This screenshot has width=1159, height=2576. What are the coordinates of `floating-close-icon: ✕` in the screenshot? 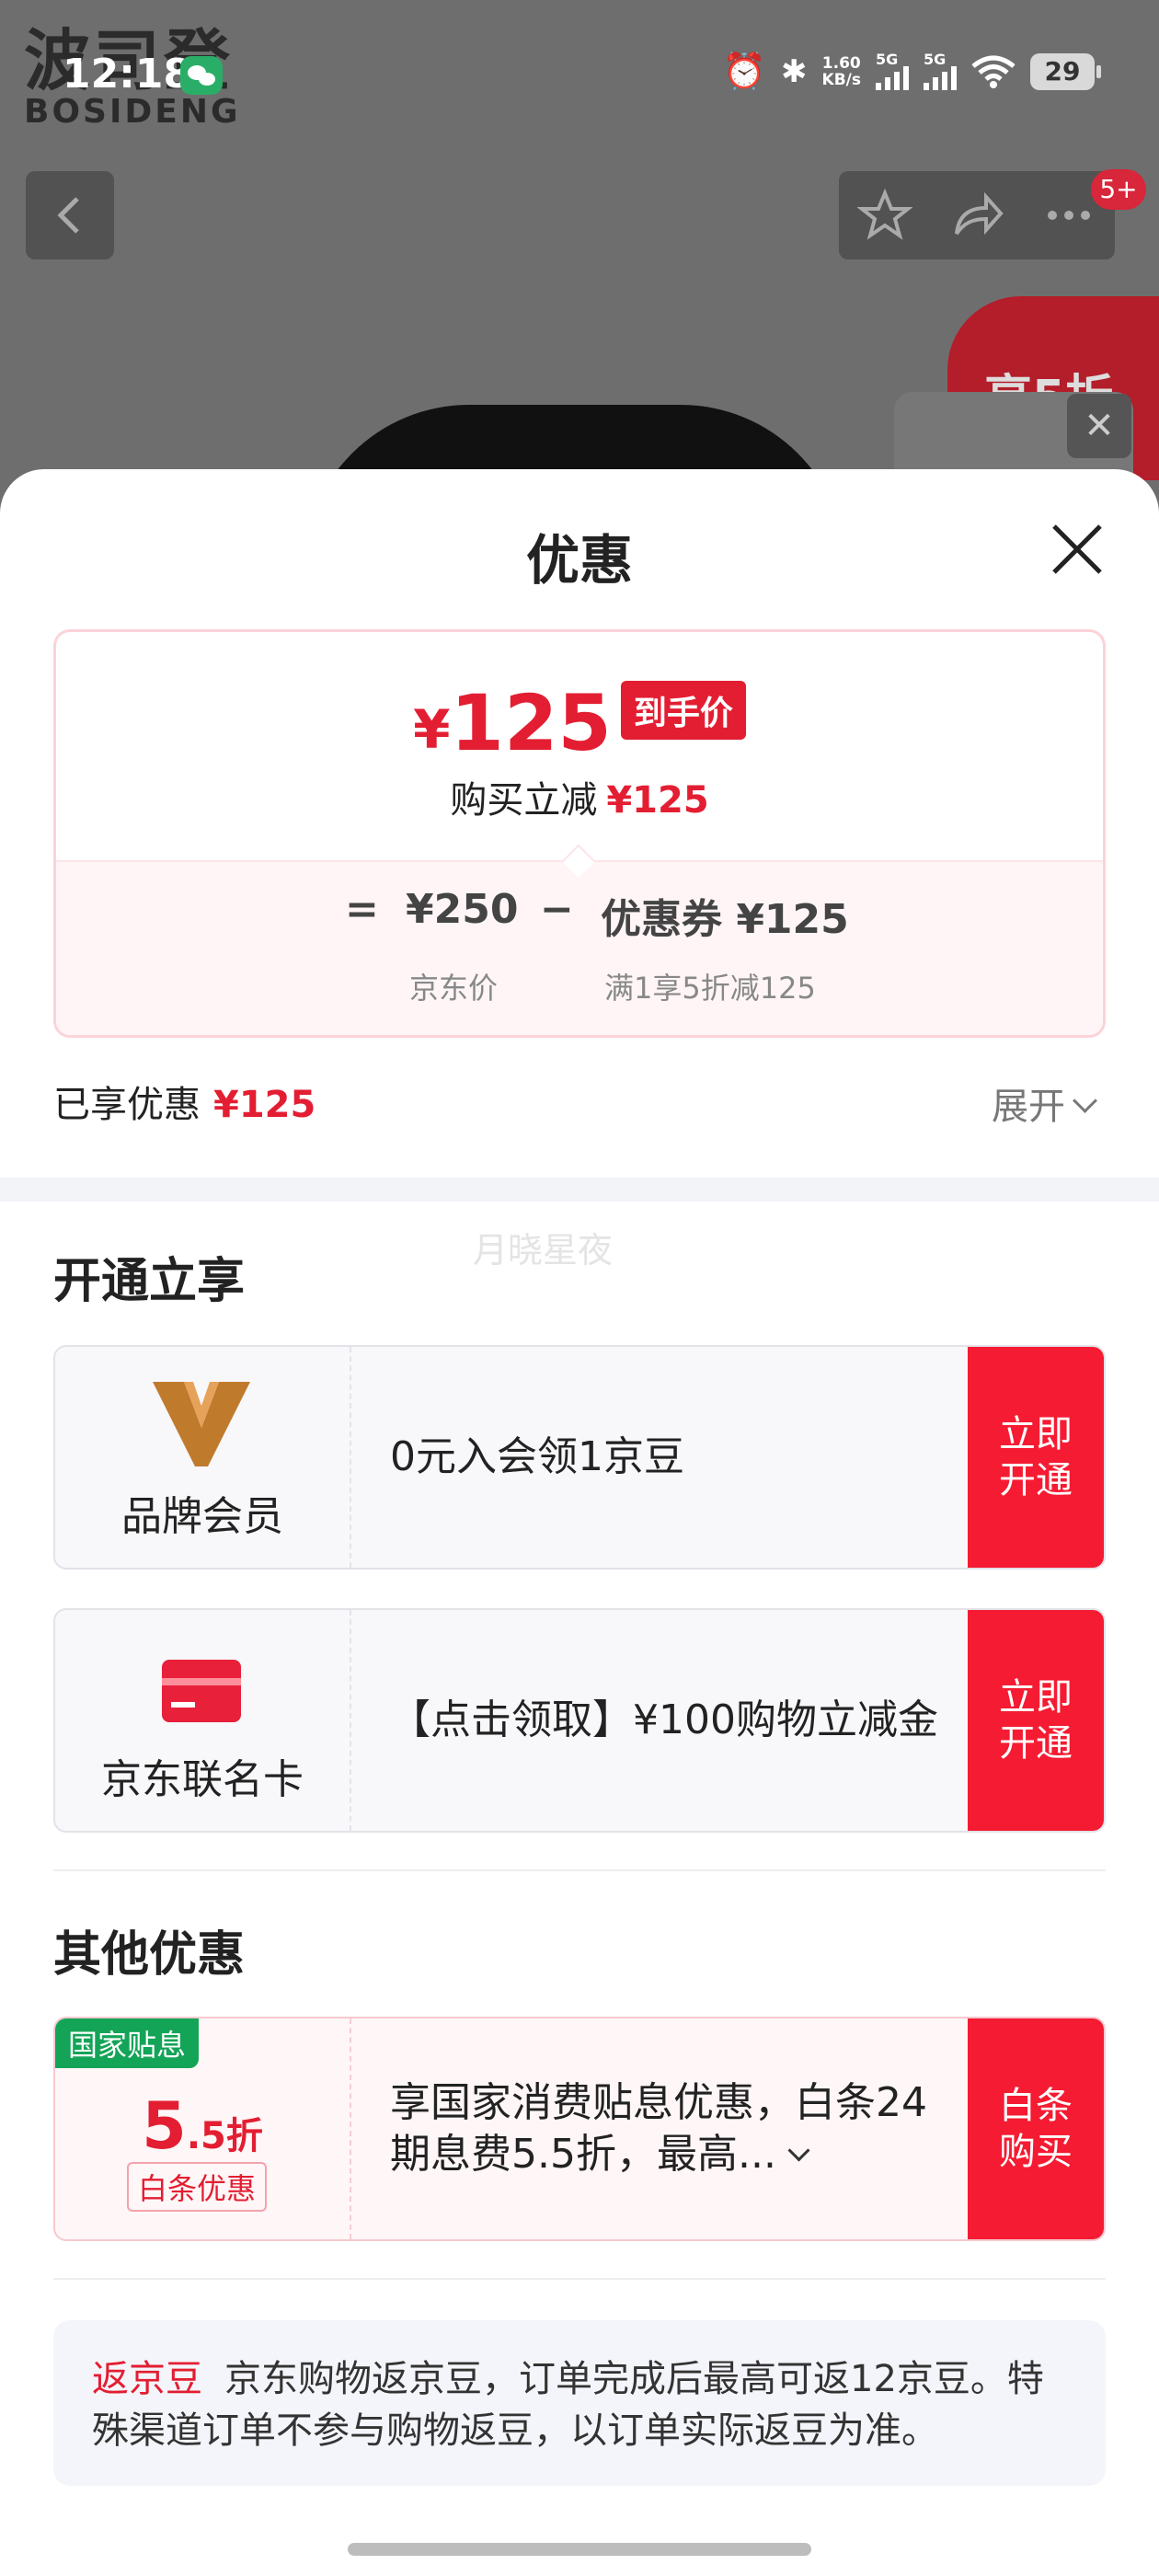 It's located at (1099, 426).